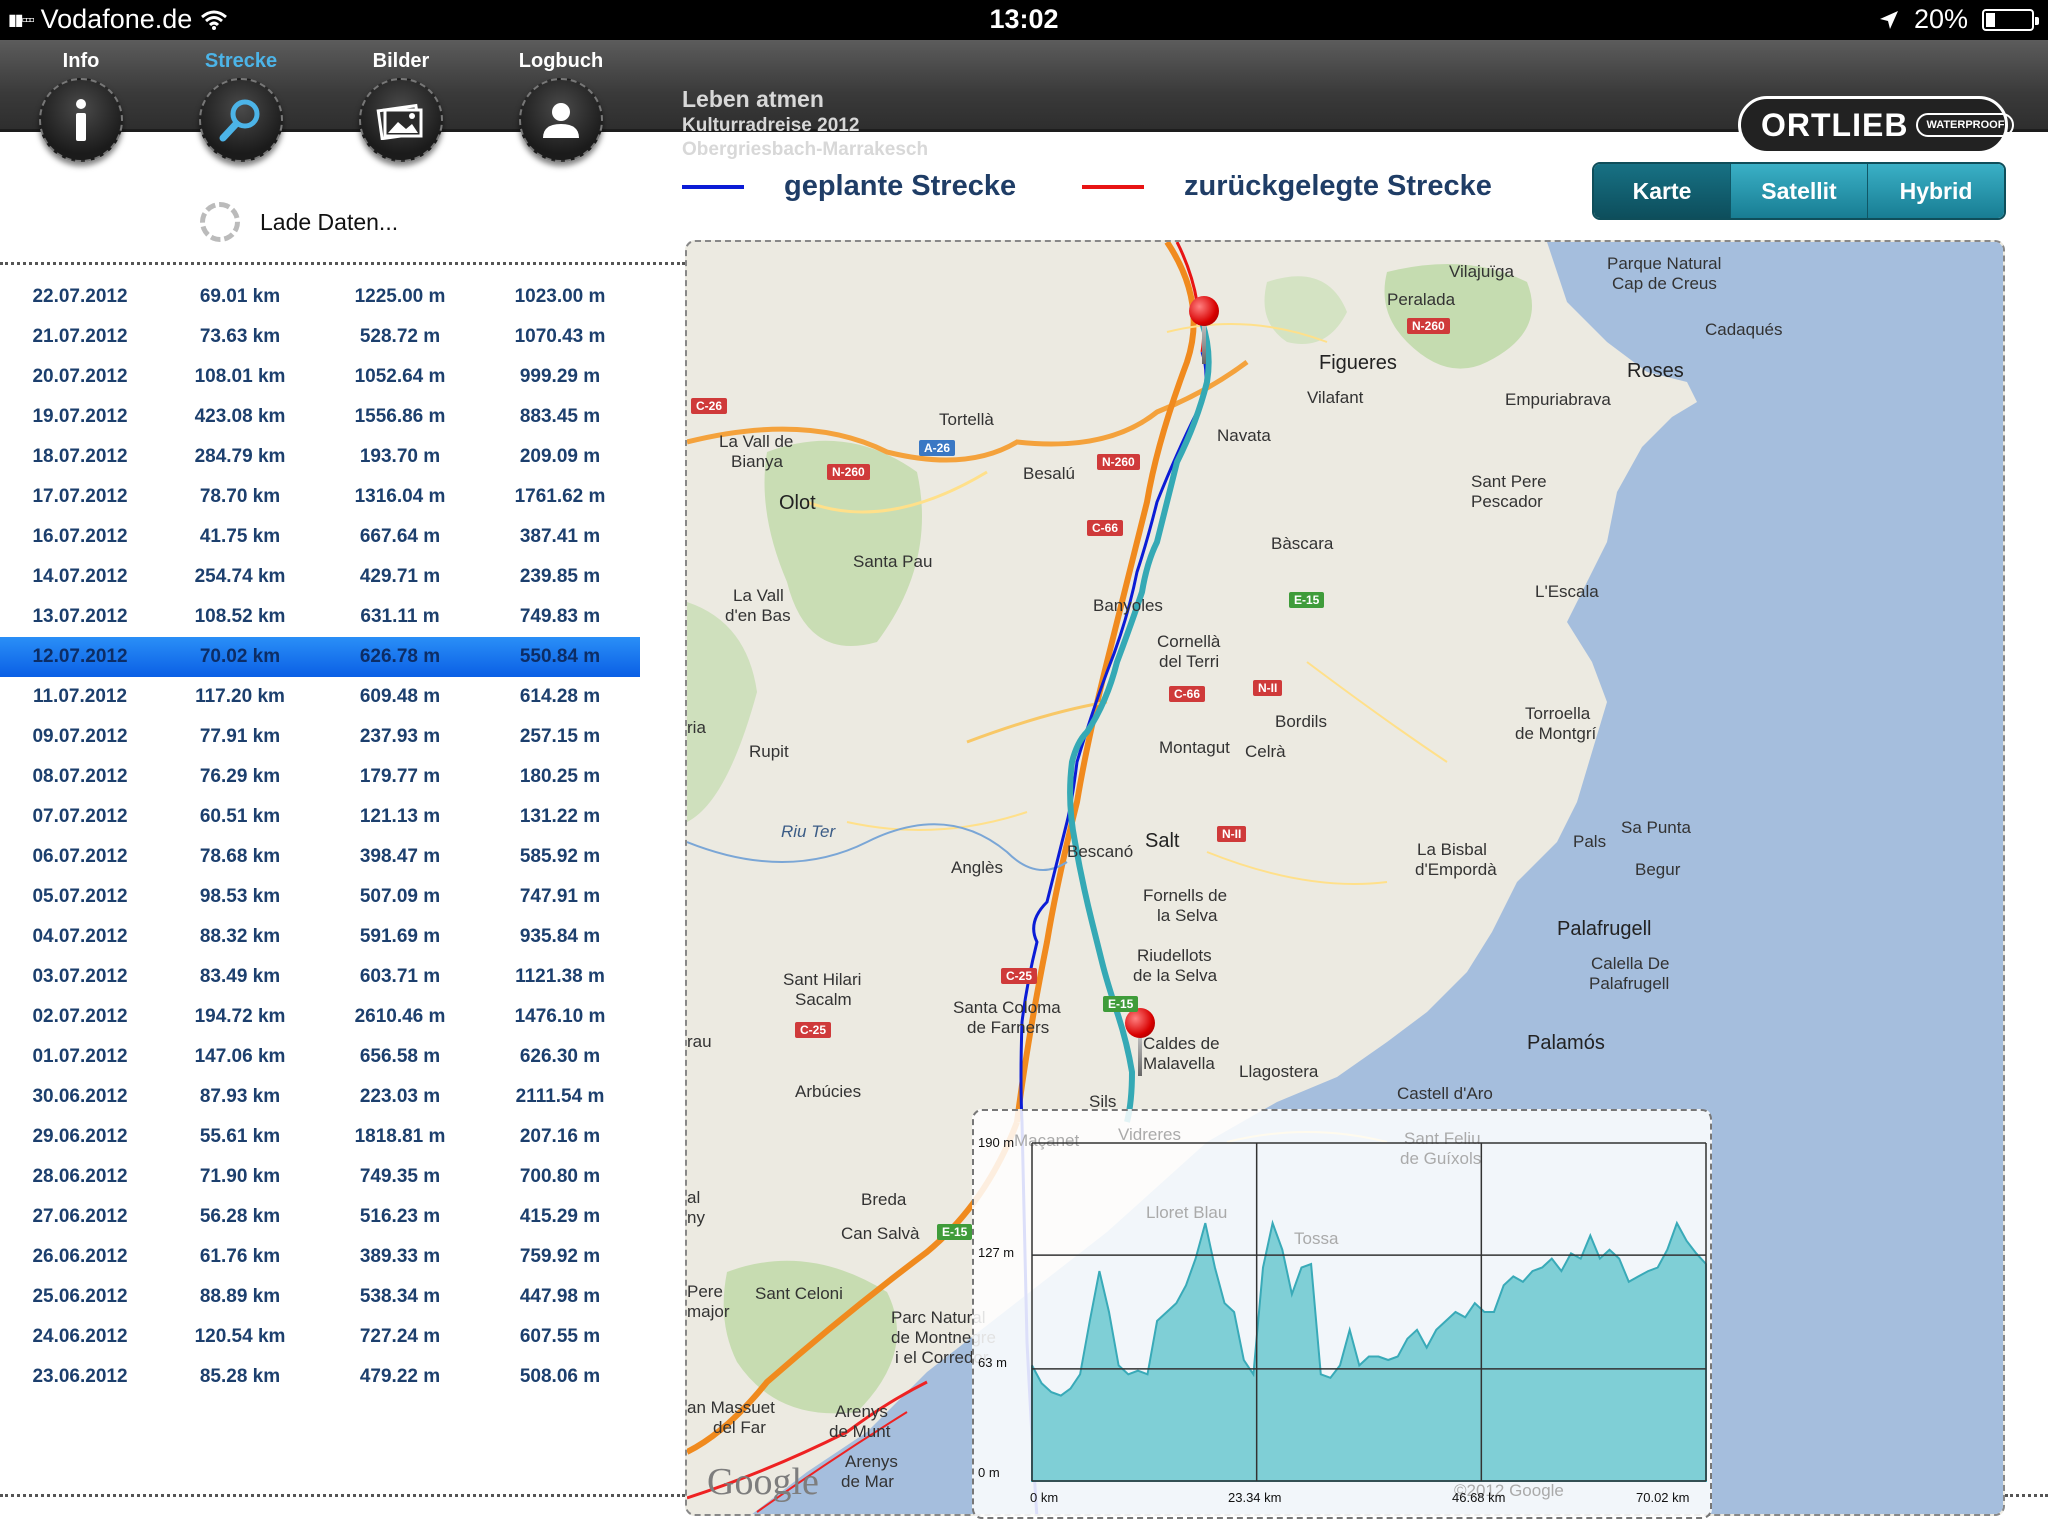 Image resolution: width=2048 pixels, height=1536 pixels. I want to click on trip-descent: 257.15 m, so click(560, 736).